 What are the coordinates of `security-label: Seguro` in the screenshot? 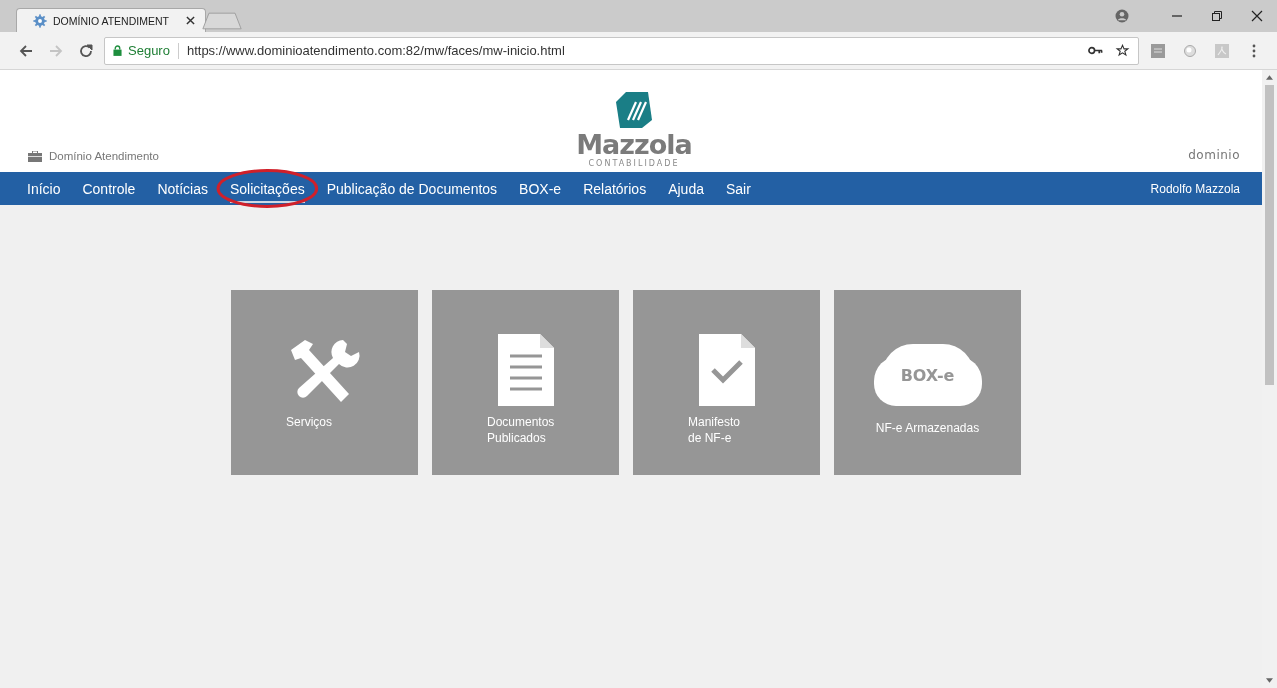 It's located at (149, 50).